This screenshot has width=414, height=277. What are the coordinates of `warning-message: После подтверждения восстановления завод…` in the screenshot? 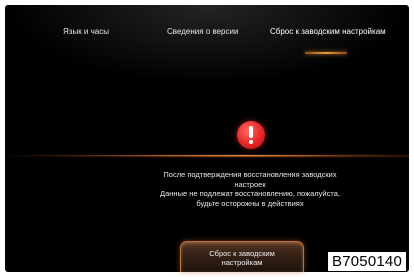 It's located at (250, 189).